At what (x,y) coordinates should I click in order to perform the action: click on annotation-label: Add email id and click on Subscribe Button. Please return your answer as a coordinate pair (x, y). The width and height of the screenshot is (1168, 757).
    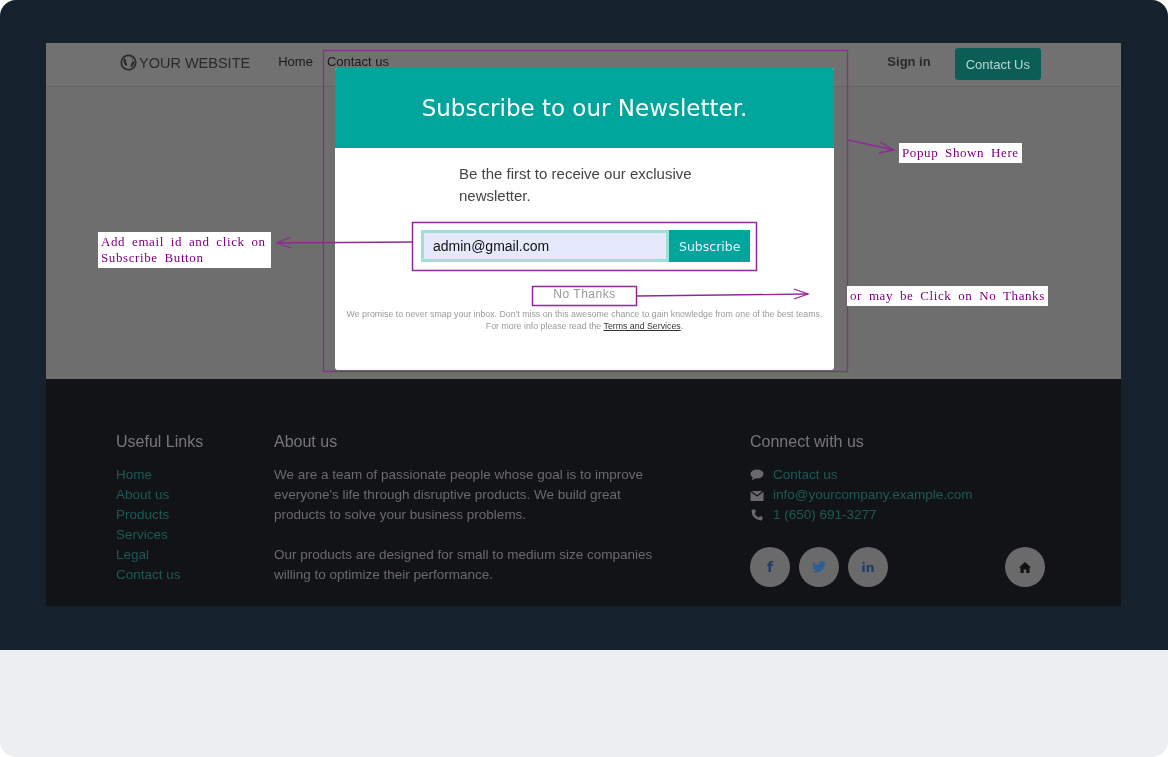
    Looking at the image, I should click on (184, 250).